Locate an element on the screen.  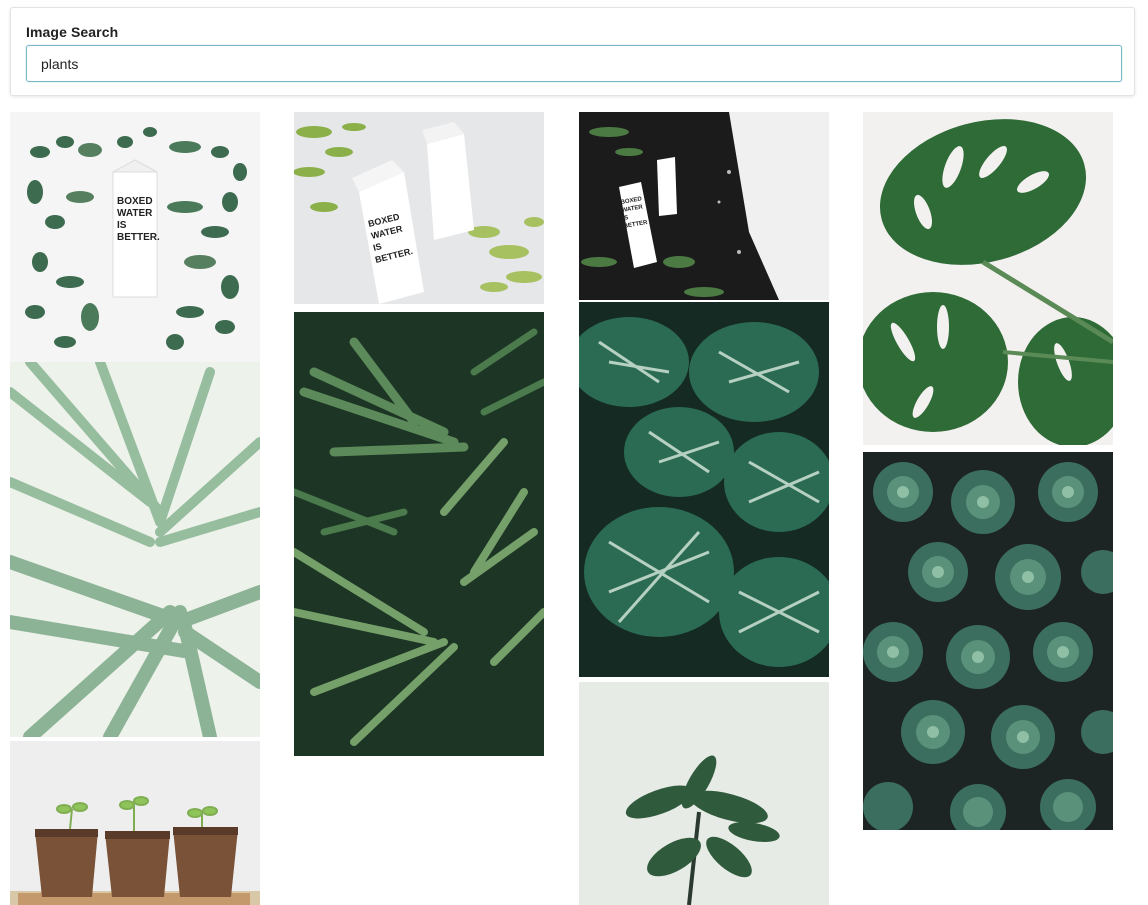
boxed-water-leaves-image: BOXED WATER IS BETTER. is located at coordinates (135, 237).